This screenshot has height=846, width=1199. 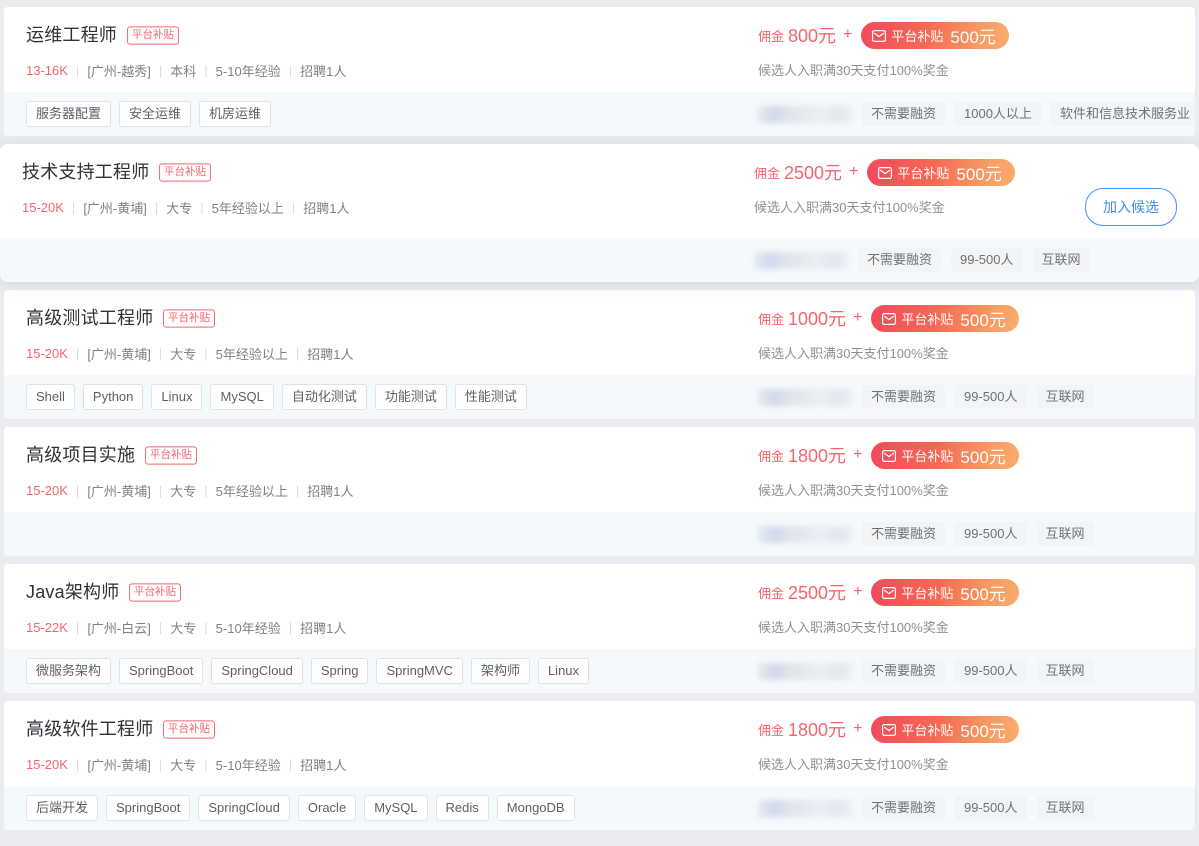 I want to click on skill-tag: MongoDB, so click(x=535, y=808).